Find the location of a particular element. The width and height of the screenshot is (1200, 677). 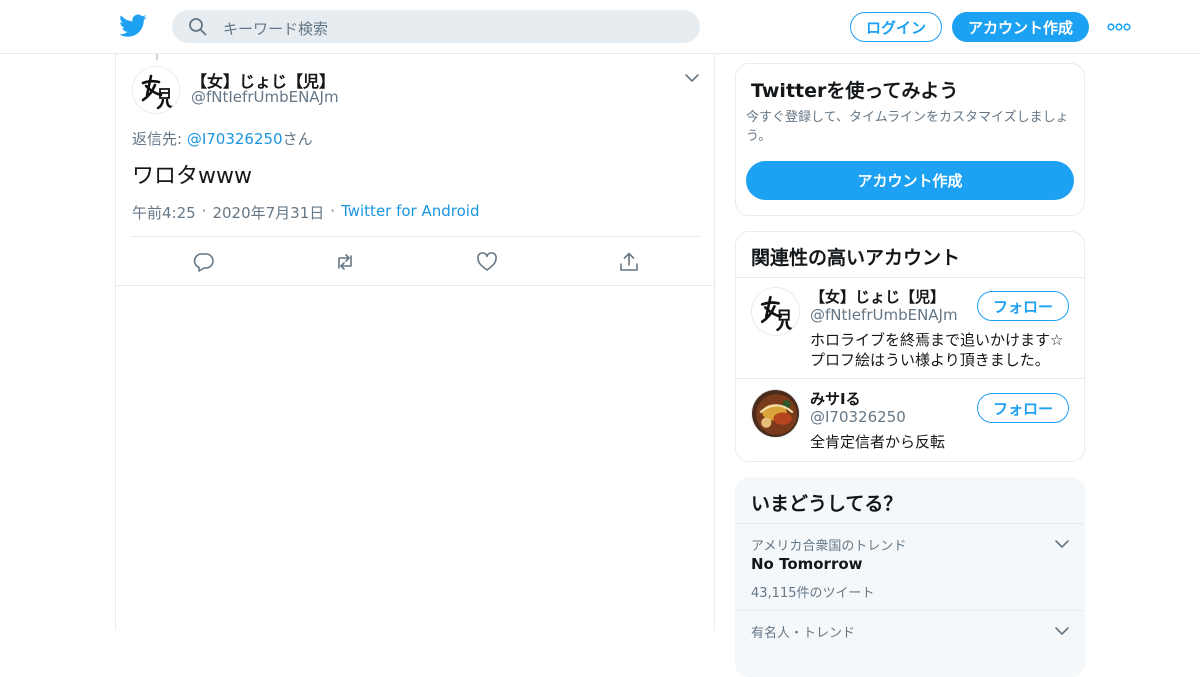

trend-item: アメリカ合衆国のトレンド No Tomorrow 43,115件のツイート is located at coordinates (910, 567).